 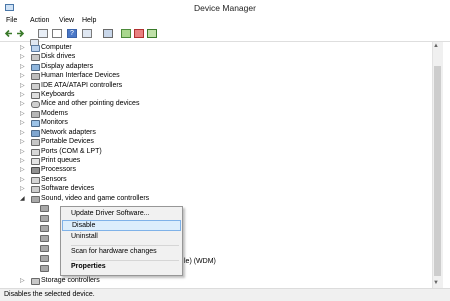 I want to click on storage-controller-icon, so click(x=35, y=281).